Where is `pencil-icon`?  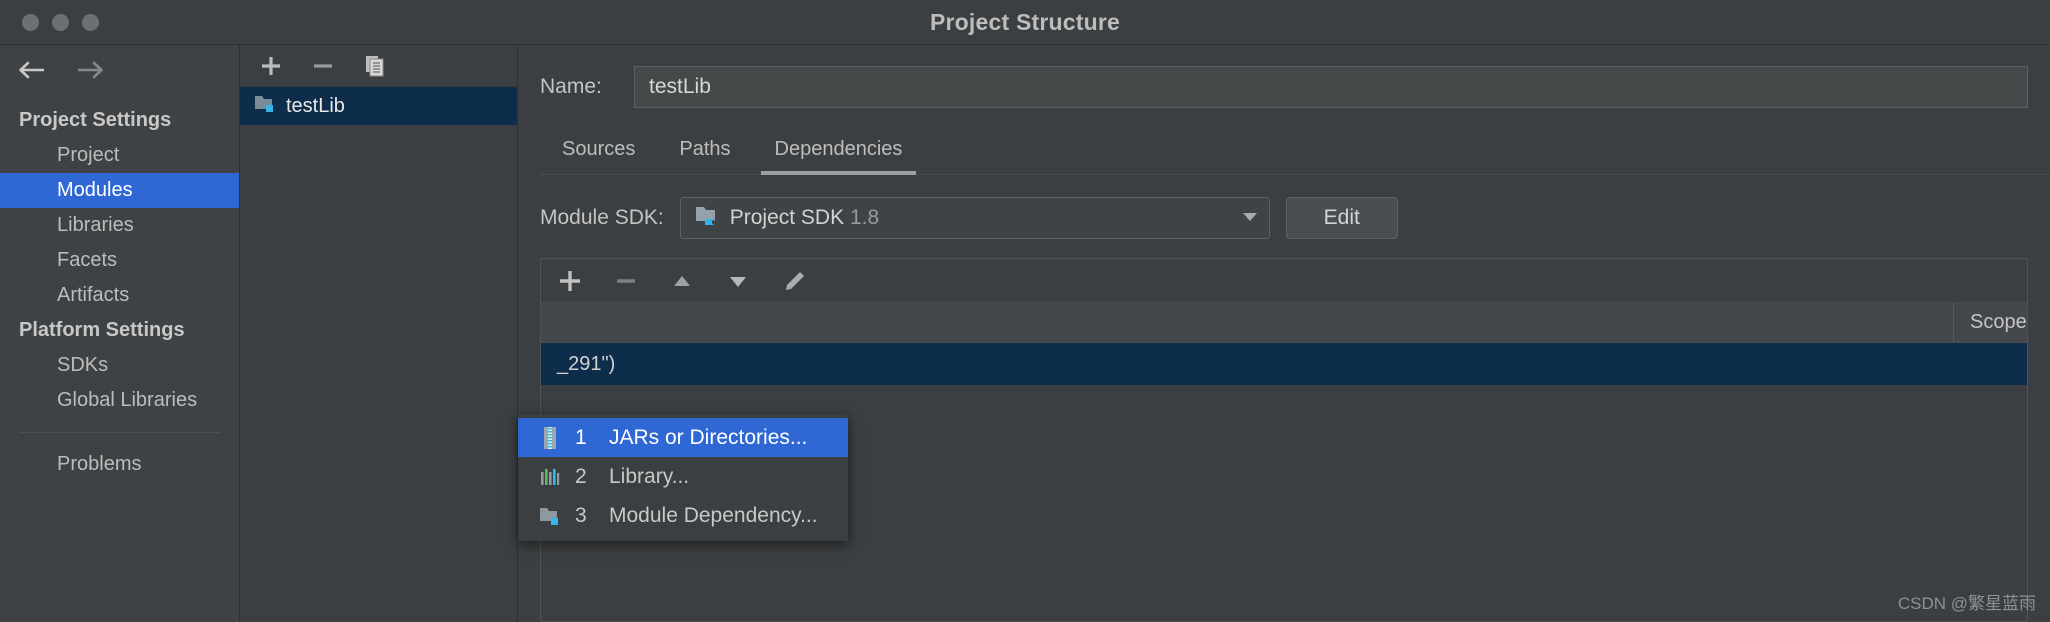 pencil-icon is located at coordinates (794, 281).